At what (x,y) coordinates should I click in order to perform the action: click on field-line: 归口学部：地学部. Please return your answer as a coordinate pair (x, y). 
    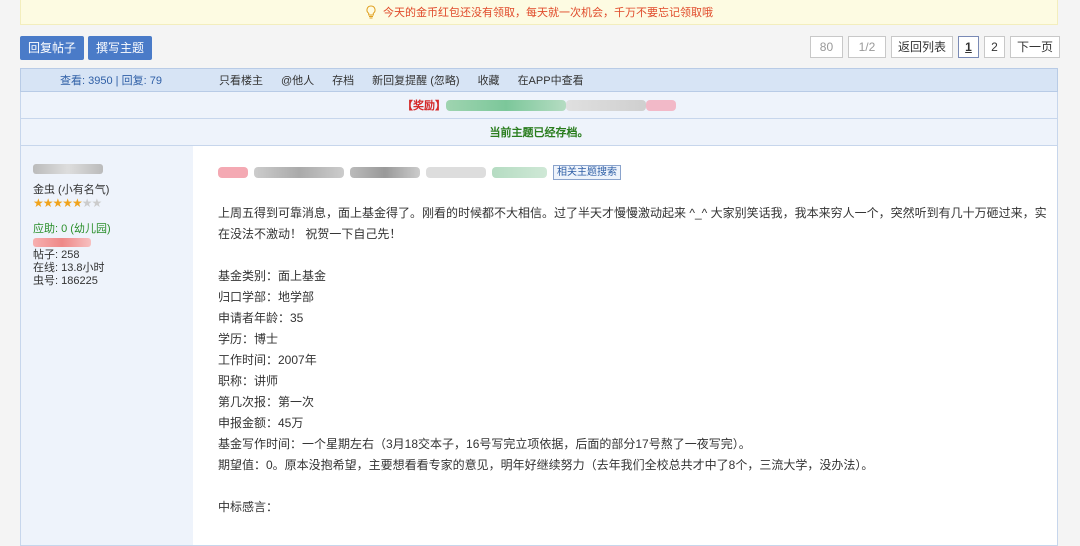
    Looking at the image, I should click on (266, 297).